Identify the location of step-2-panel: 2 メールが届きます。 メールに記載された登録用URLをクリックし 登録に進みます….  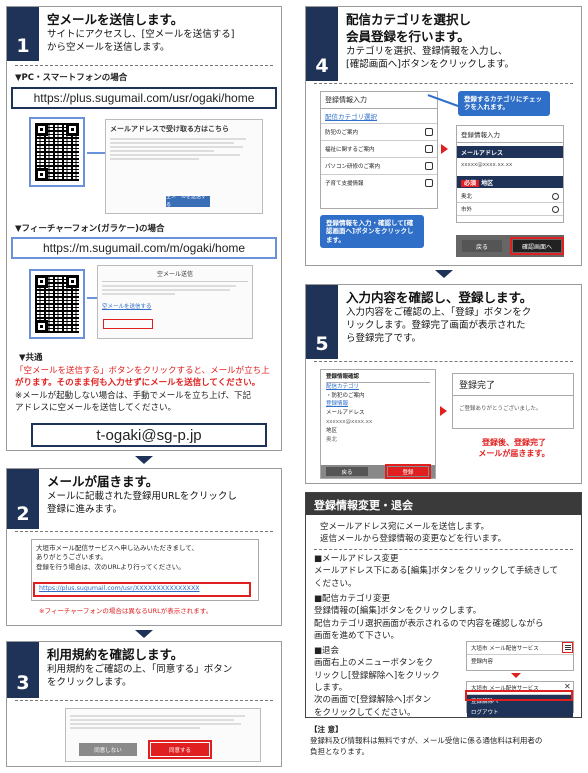
(144, 547).